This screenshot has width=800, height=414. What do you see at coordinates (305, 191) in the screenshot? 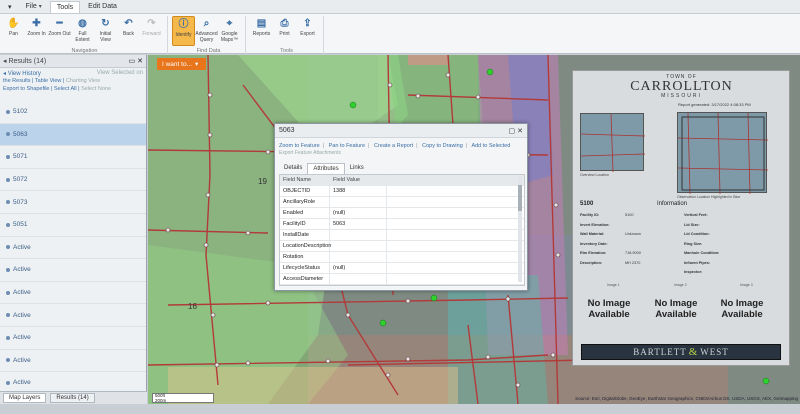
I see `field-name-cell: OBJECTID` at bounding box center [305, 191].